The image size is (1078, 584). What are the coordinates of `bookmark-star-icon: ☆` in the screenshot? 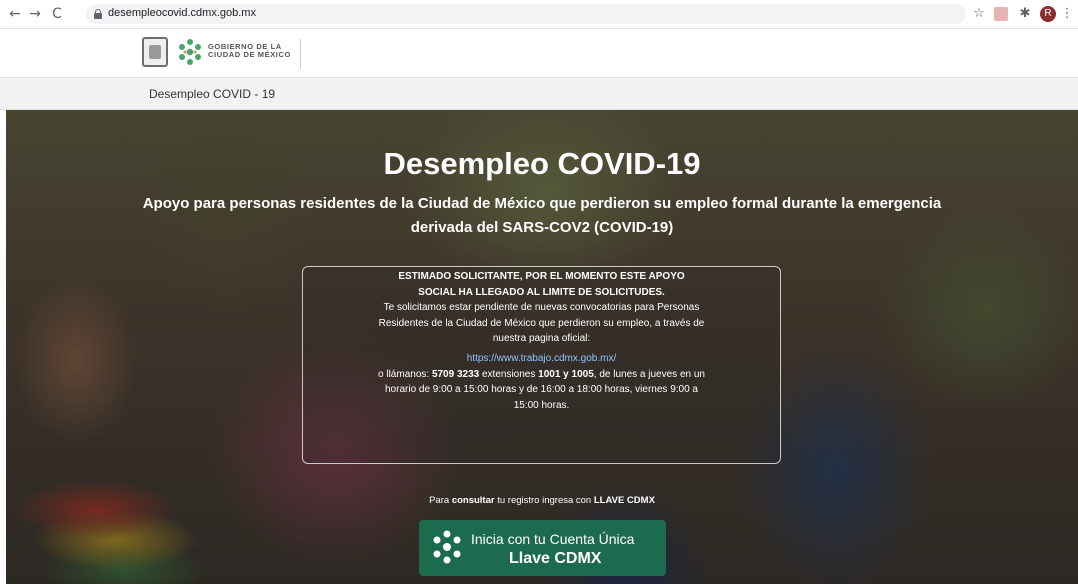 It's located at (979, 14).